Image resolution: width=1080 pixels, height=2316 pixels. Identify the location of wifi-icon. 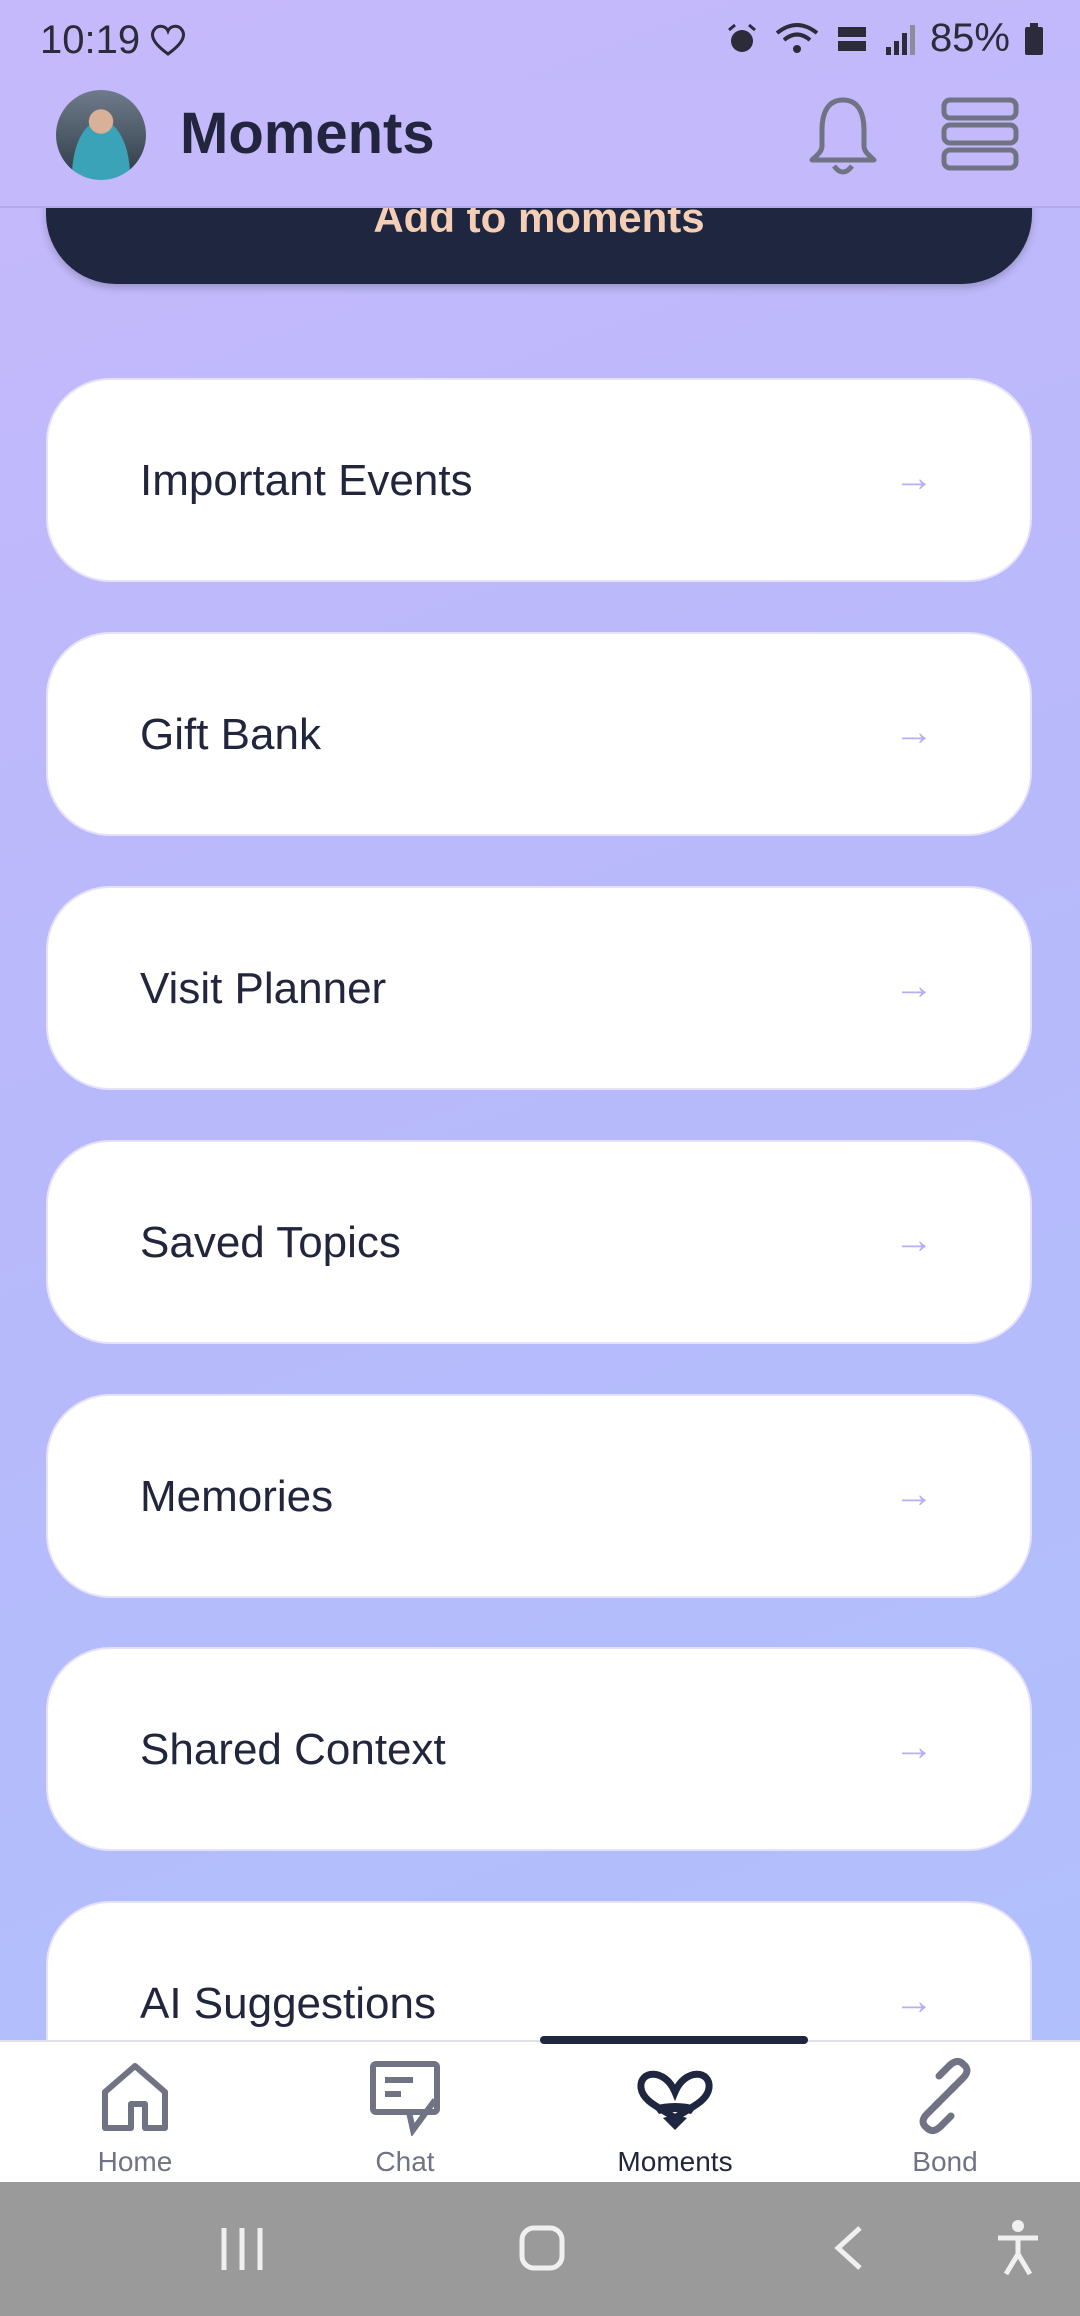
(797, 37).